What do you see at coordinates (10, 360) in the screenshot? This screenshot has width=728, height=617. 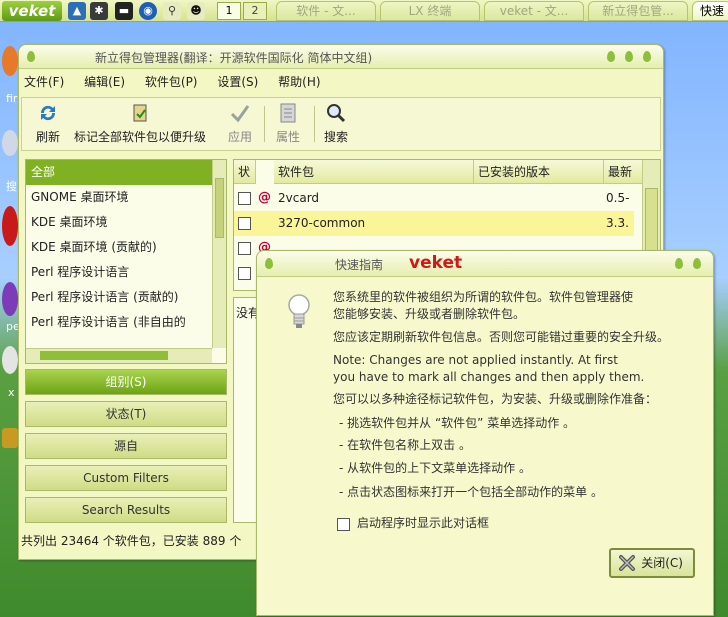 I see `xine-icon` at bounding box center [10, 360].